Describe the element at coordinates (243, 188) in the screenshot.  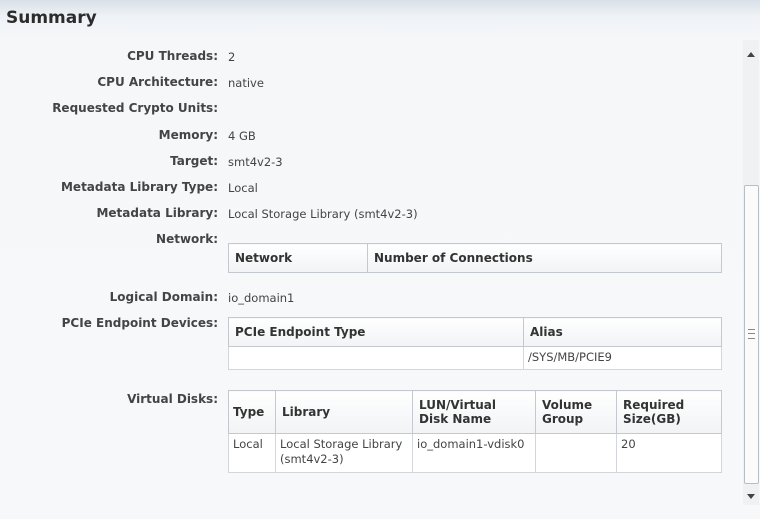
I see `metadata-library-type-value: Local` at that location.